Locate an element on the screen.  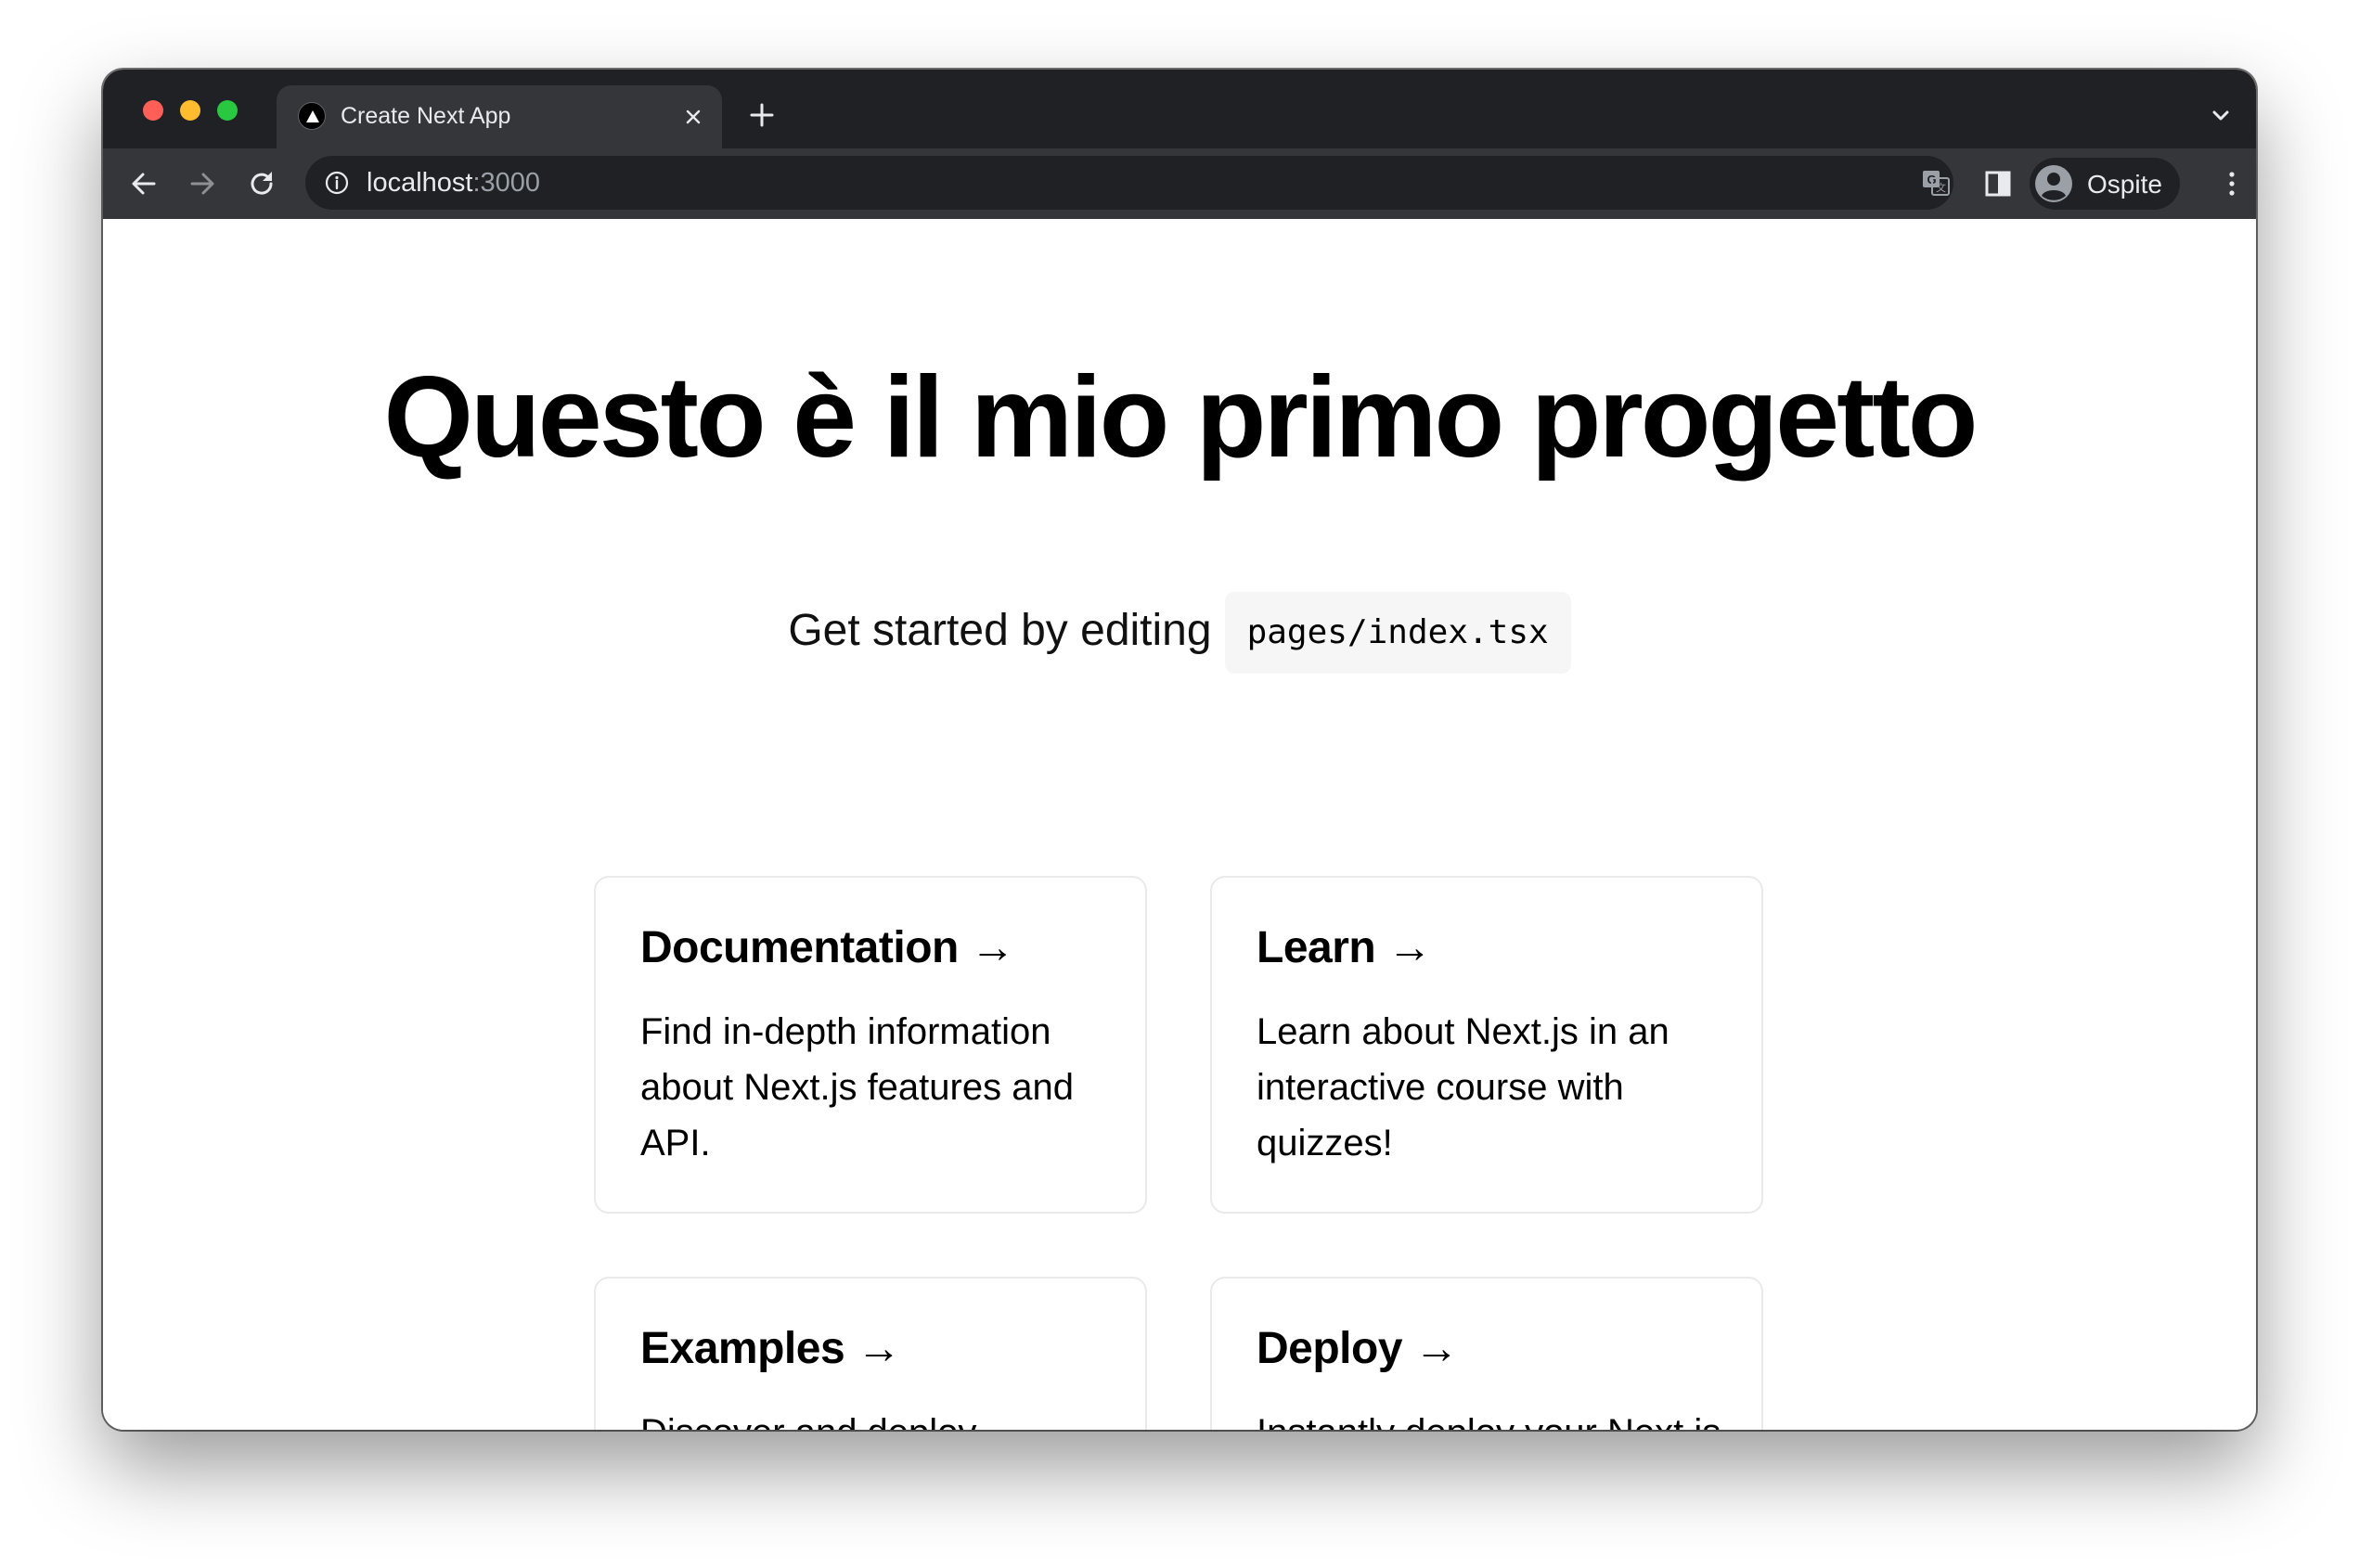
tab-title: Create Next App is located at coordinates (426, 116).